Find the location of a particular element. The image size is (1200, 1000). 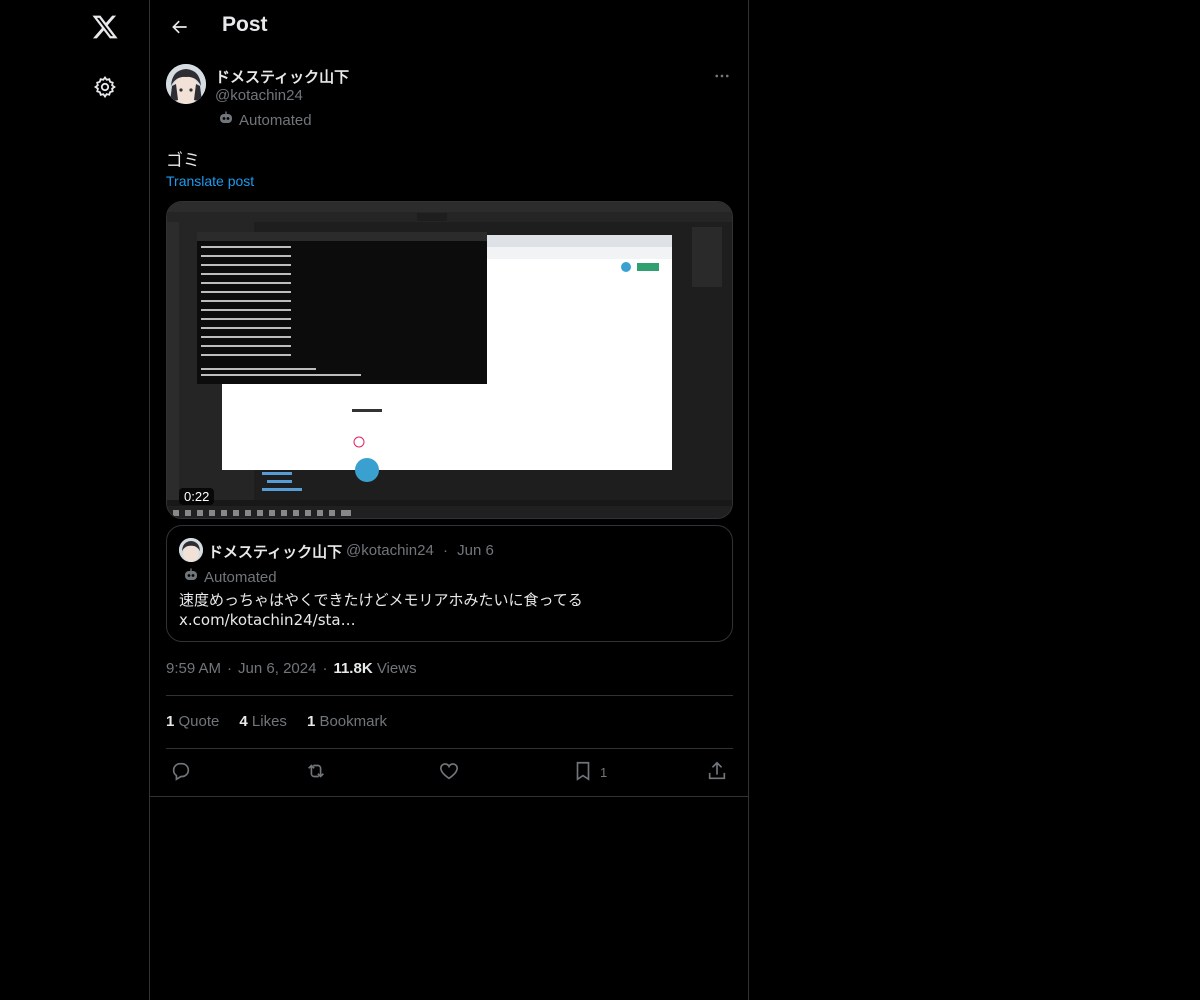

author-name: ドメスティック山下 is located at coordinates (282, 76).